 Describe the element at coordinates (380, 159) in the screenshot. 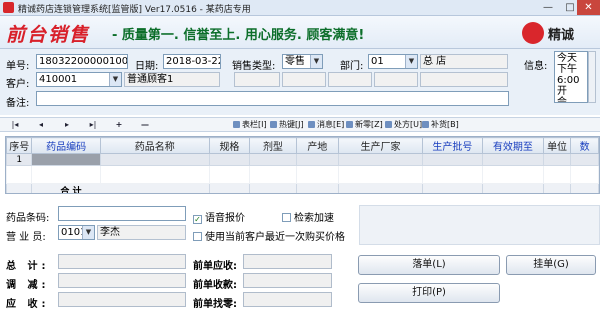

I see `manufacturer-cell` at that location.